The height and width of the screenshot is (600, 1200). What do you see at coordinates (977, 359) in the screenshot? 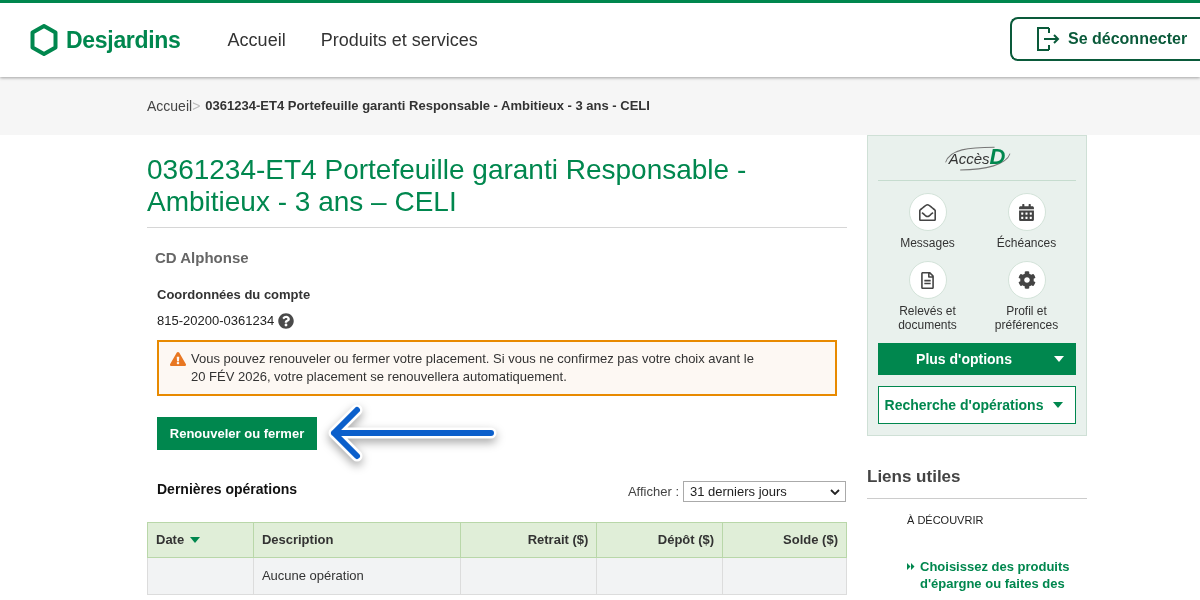
I see `dropdown-button: Plus d'options` at bounding box center [977, 359].